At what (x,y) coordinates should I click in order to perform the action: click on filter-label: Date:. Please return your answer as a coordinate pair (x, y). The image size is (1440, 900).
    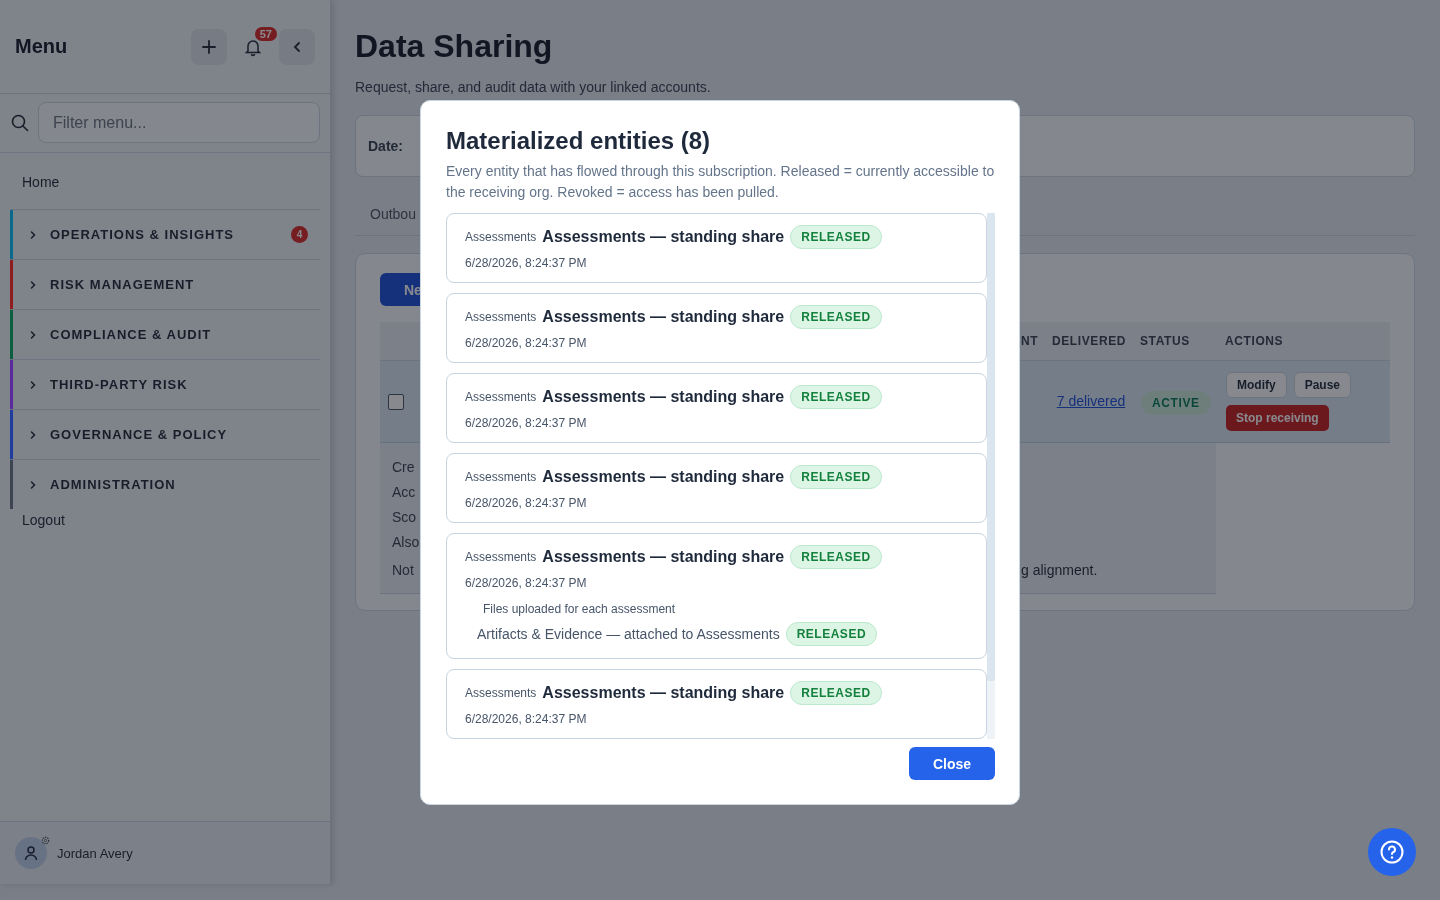
    Looking at the image, I should click on (385, 146).